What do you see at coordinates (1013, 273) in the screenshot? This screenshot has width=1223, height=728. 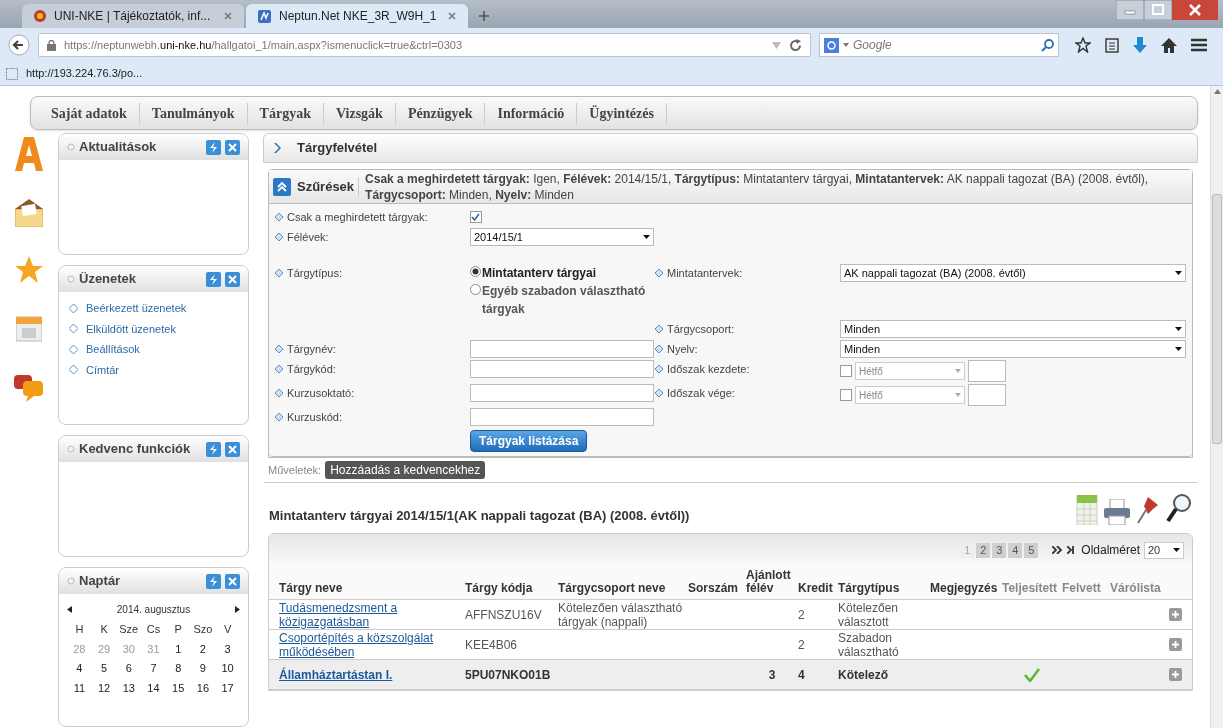 I see `dropdown: AK nappali tagozat (BA) (2008. évtől)` at bounding box center [1013, 273].